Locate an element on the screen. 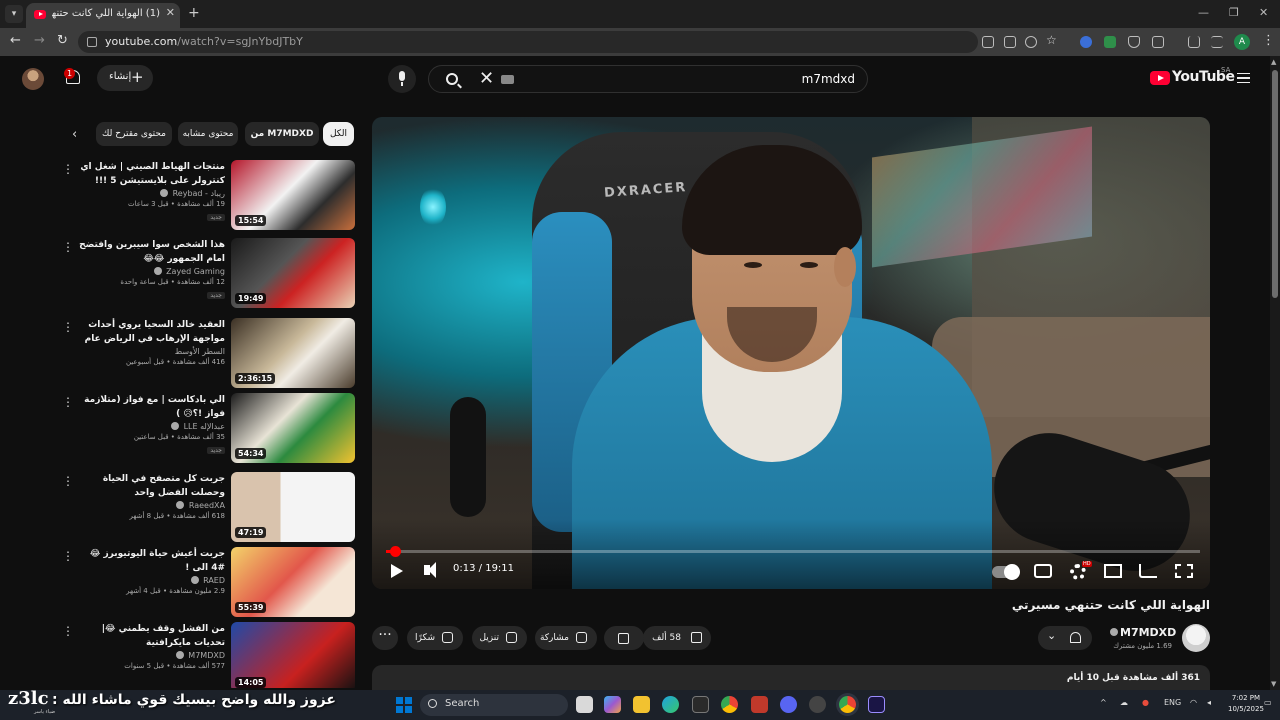 This screenshot has width=1280, height=720. onedrive-icon: ☁ is located at coordinates (1124, 702).